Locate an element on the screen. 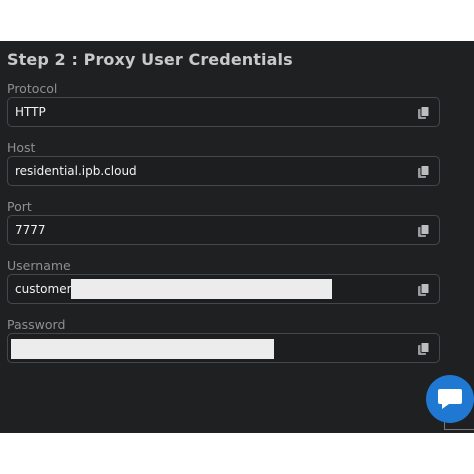  host-label: Host is located at coordinates (21, 147).